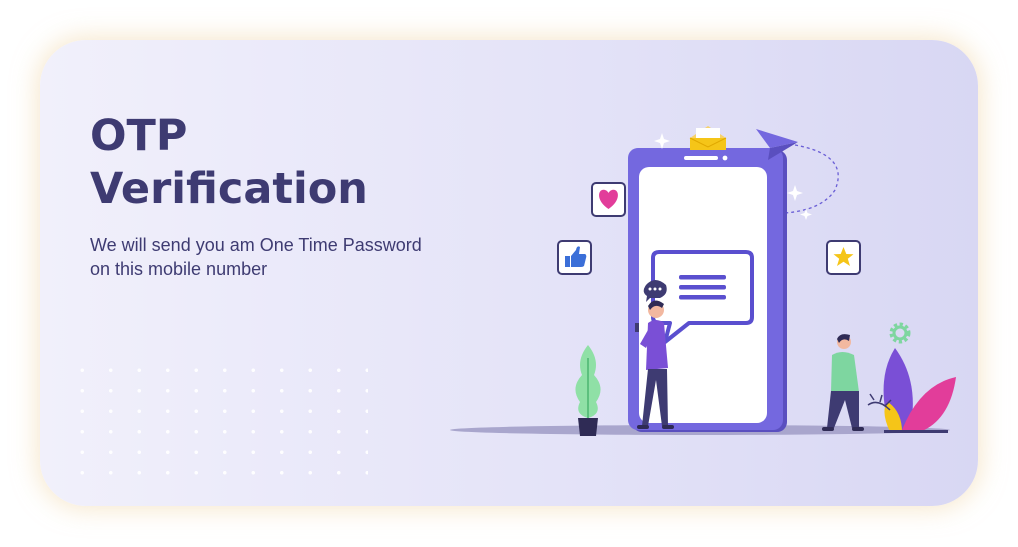 This screenshot has height=547, width=1018. Describe the element at coordinates (229, 189) in the screenshot. I see `title-line-2: Verification` at that location.